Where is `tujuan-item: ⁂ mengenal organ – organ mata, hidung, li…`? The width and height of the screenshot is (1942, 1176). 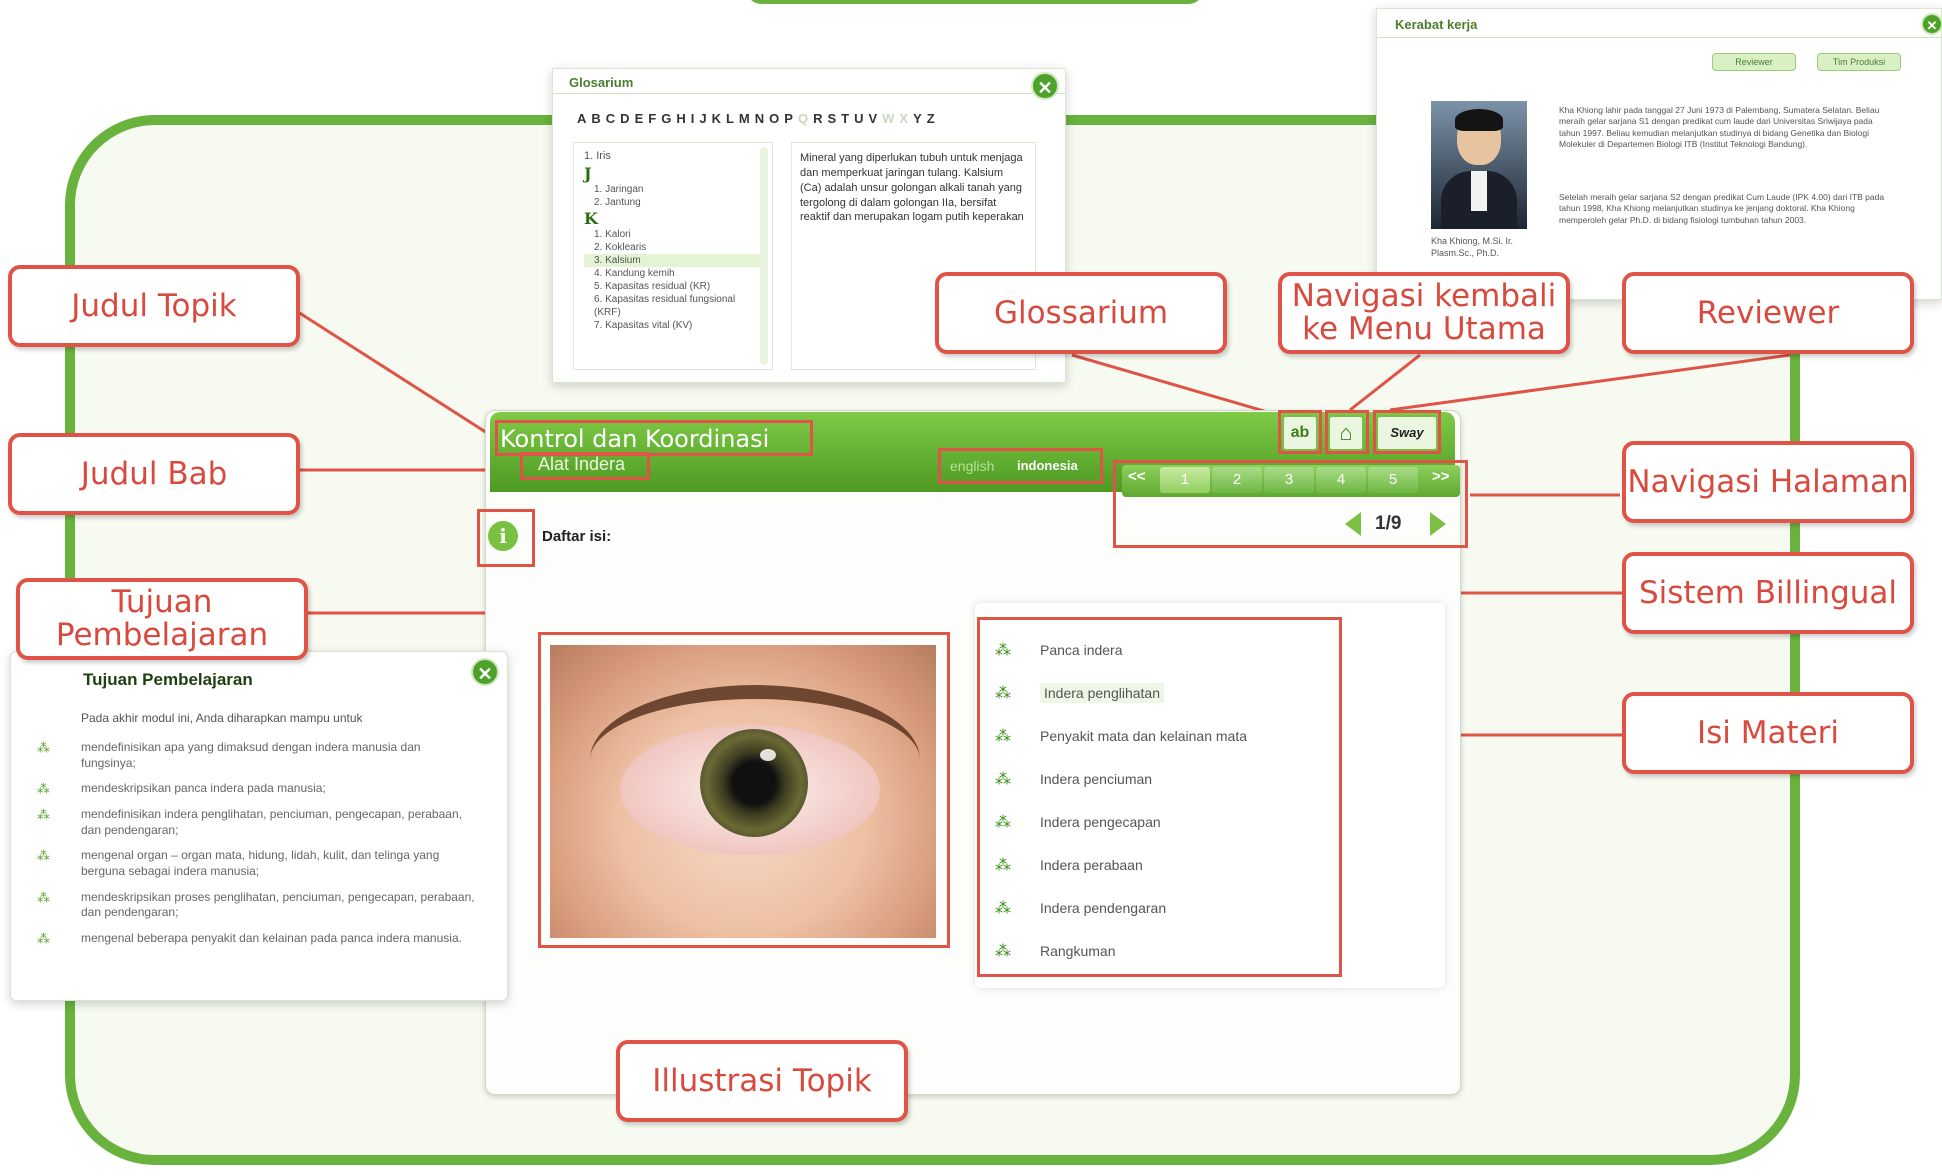 tujuan-item: ⁂ mengenal organ – organ mata, hidung, li… is located at coordinates (257, 863).